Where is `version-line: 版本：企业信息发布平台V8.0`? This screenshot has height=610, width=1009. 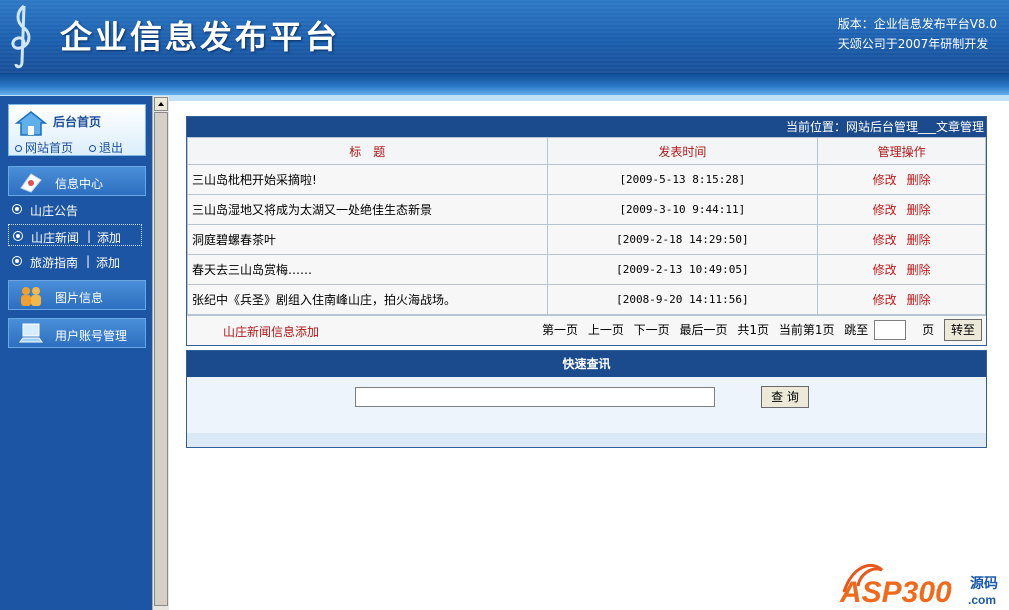 version-line: 版本：企业信息发布平台V8.0 is located at coordinates (917, 24).